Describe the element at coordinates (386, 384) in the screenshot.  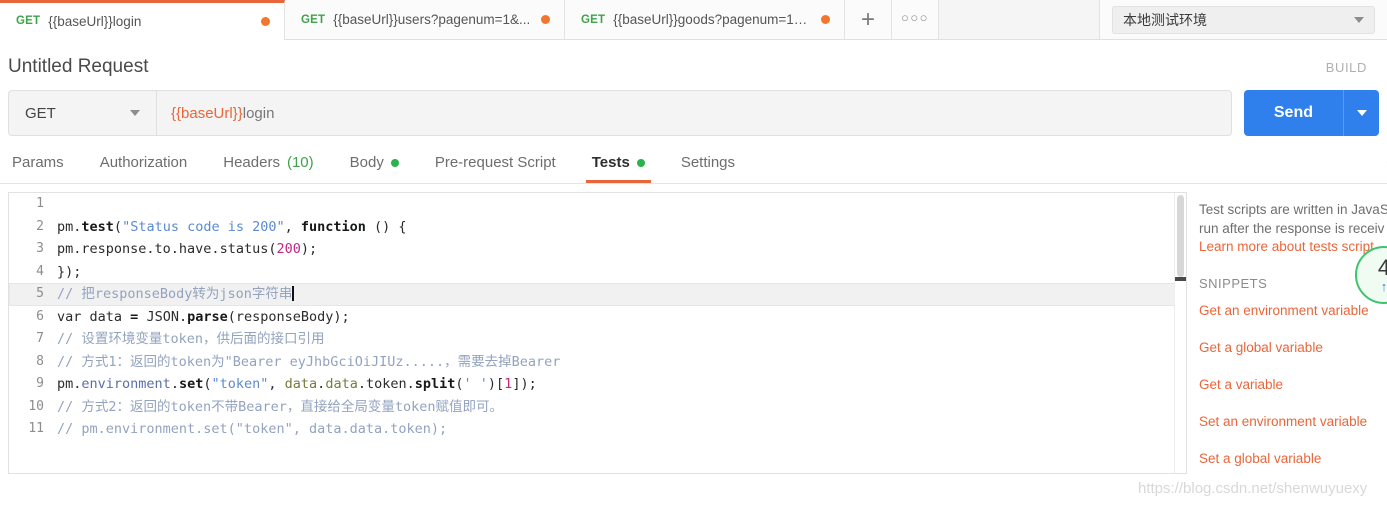
I see `code-token: .token.` at that location.